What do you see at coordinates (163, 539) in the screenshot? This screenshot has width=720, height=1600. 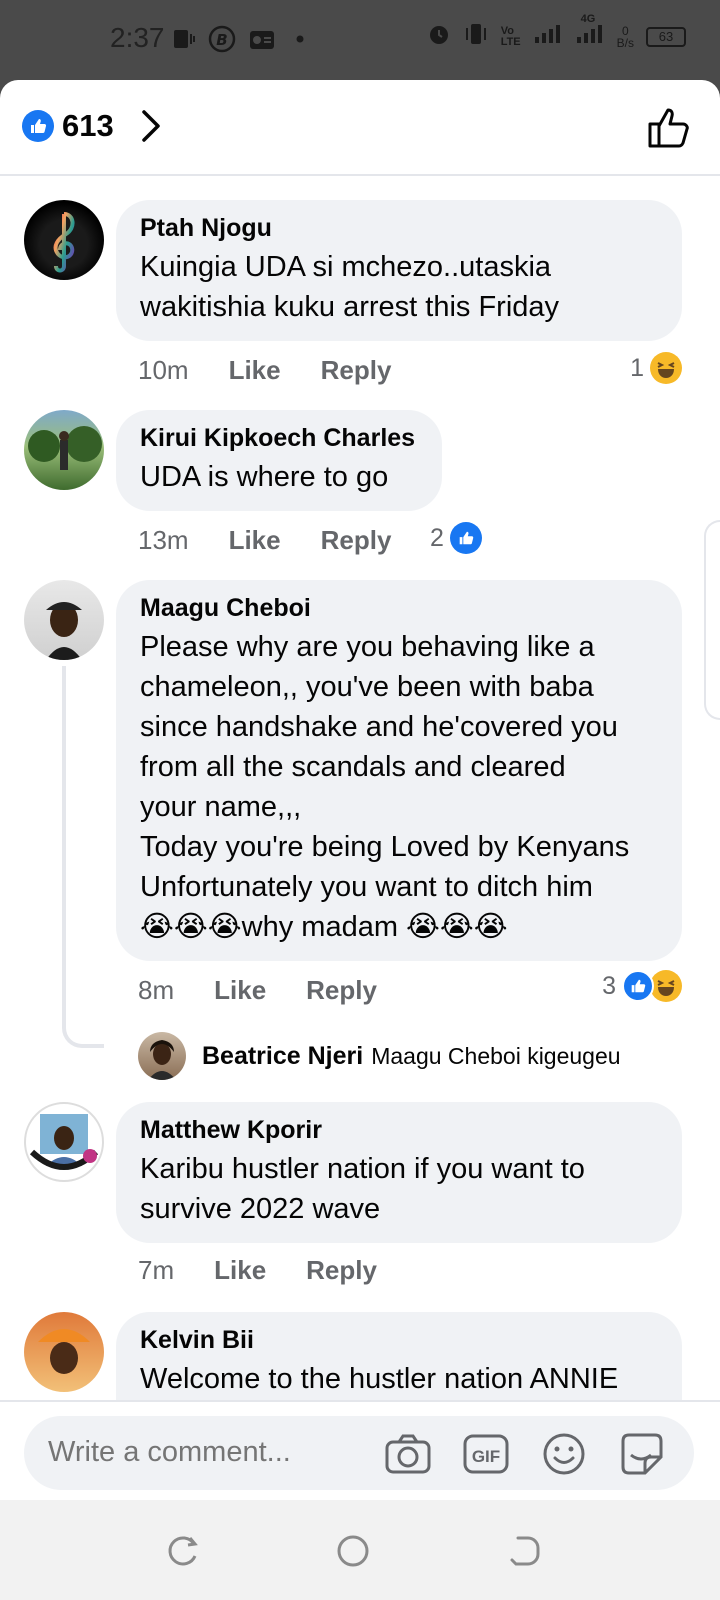 I see `comment-time: 13m` at bounding box center [163, 539].